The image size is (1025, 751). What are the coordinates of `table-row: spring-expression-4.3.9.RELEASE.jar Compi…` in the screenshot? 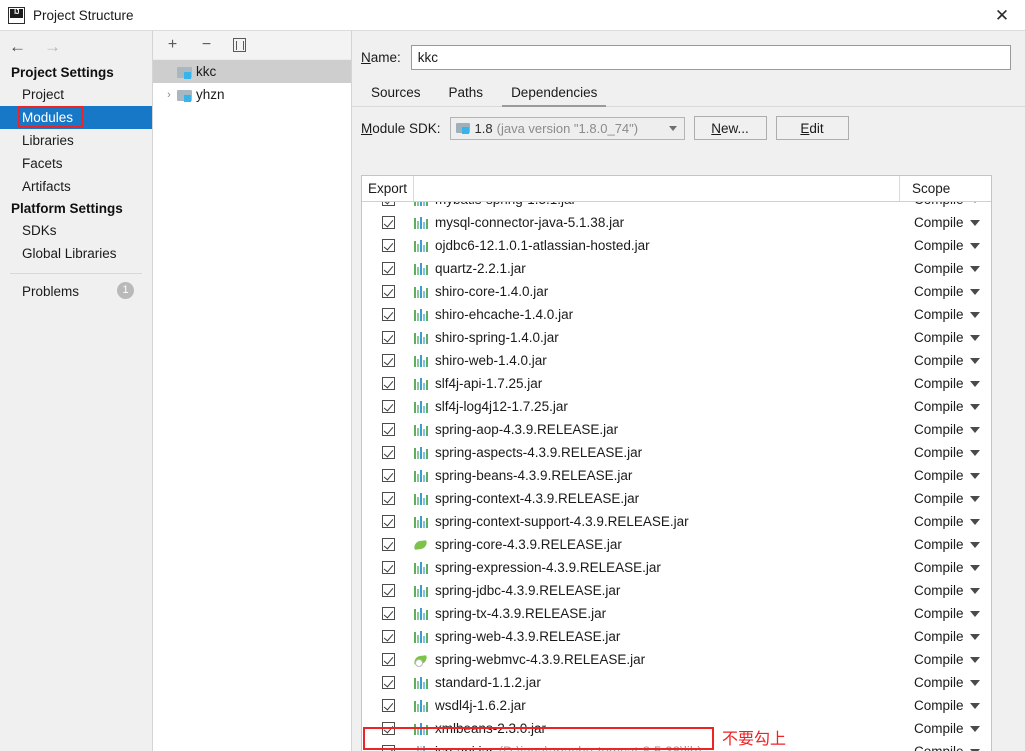 It's located at (676, 567).